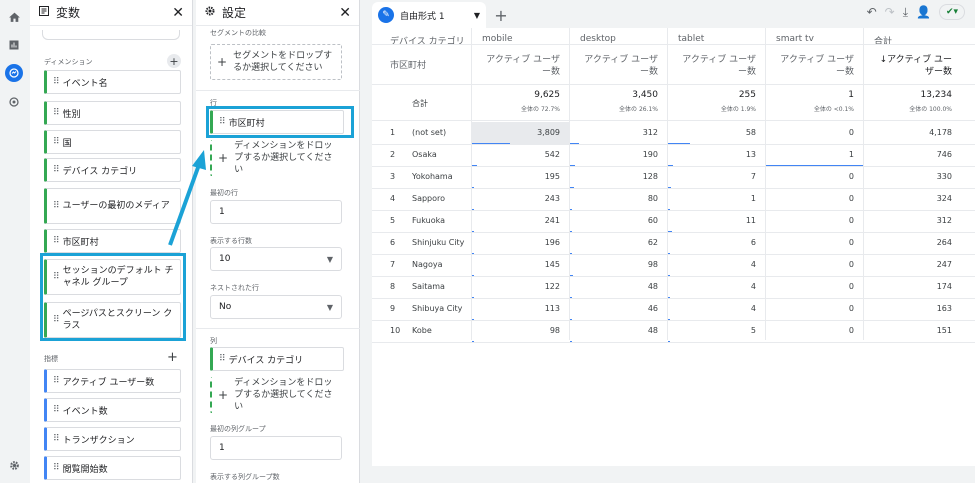  I want to click on city-name: Sapporo, so click(429, 198).